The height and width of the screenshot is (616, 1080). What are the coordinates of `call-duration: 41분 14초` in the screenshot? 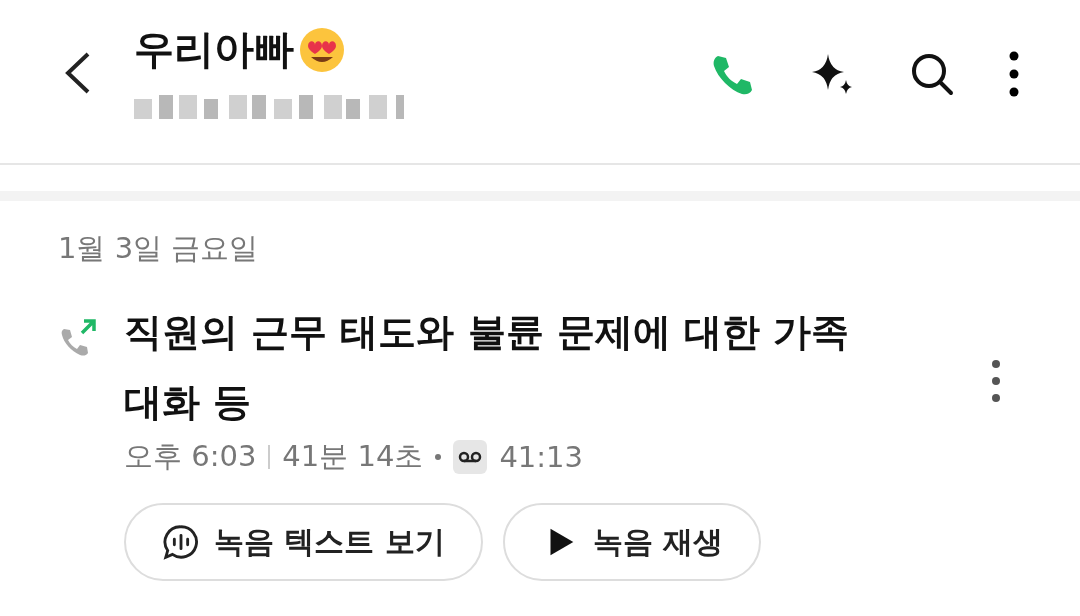 It's located at (353, 456).